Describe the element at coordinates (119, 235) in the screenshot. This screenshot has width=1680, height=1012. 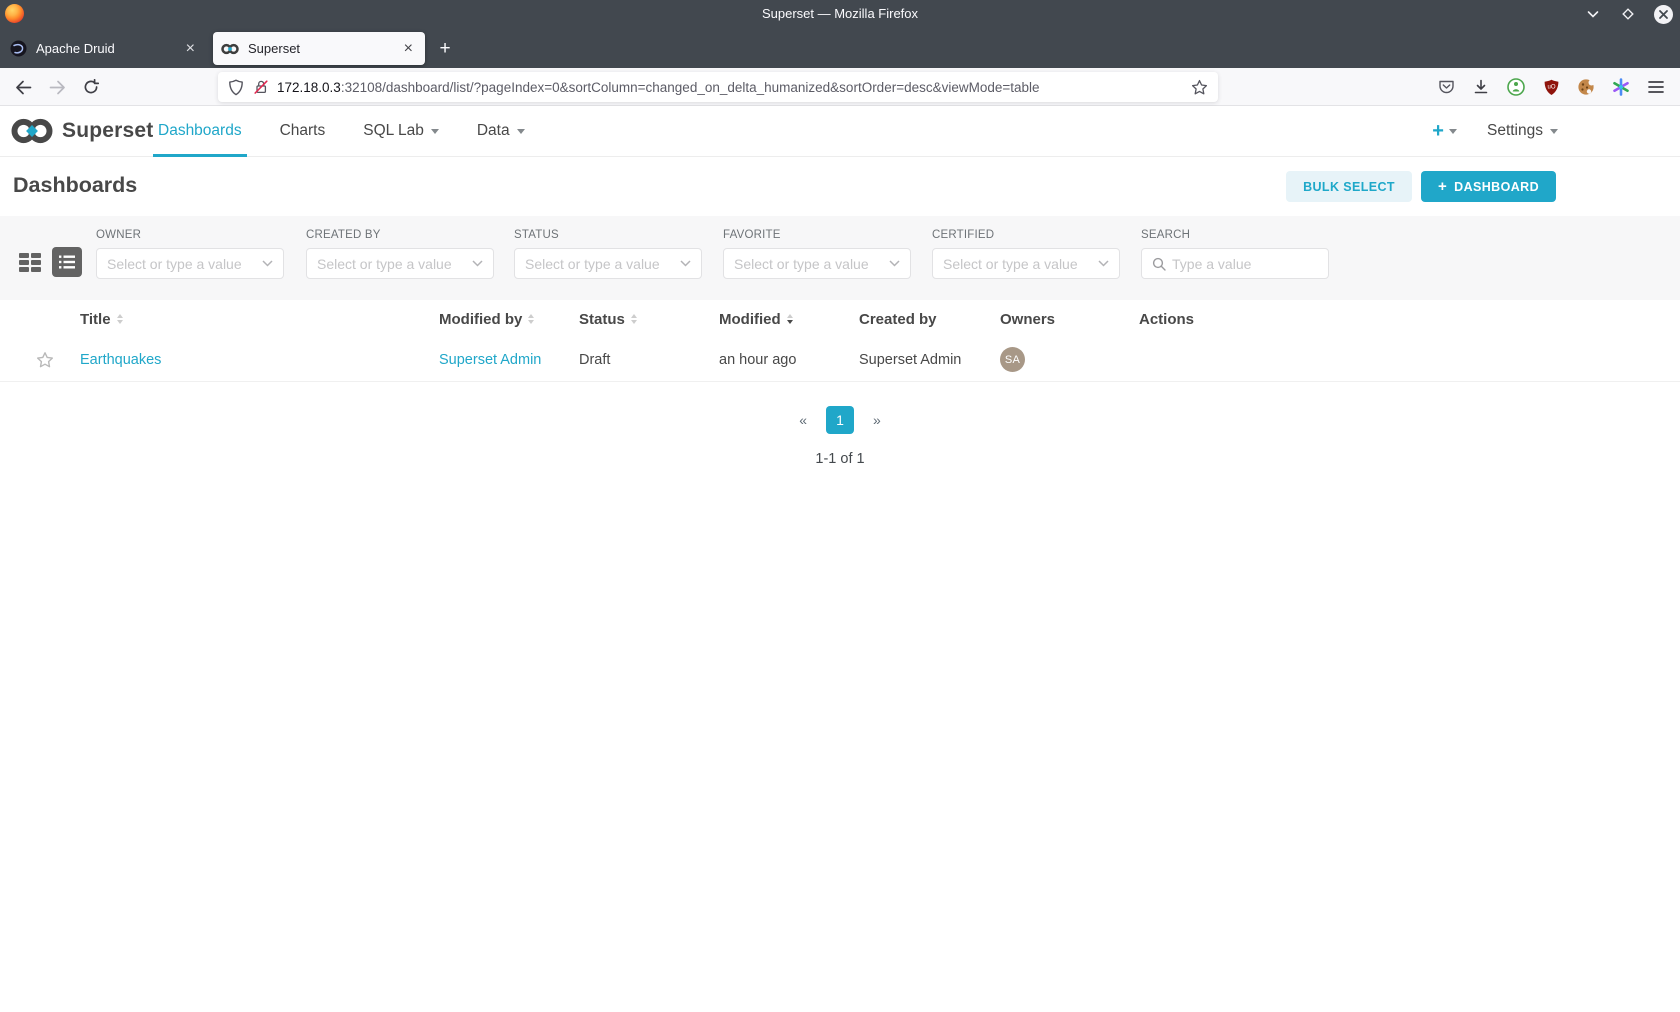
I see `filter-label: OWNER` at that location.